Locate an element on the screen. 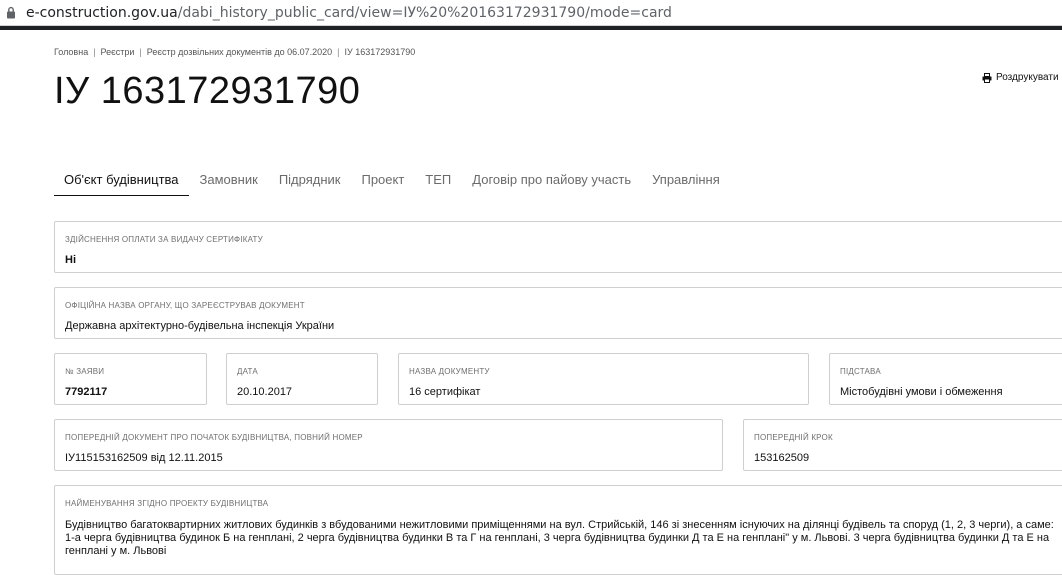 The image size is (1062, 575). previous-document-value: ІУ115153162509 від 12.11.2015 is located at coordinates (144, 458).